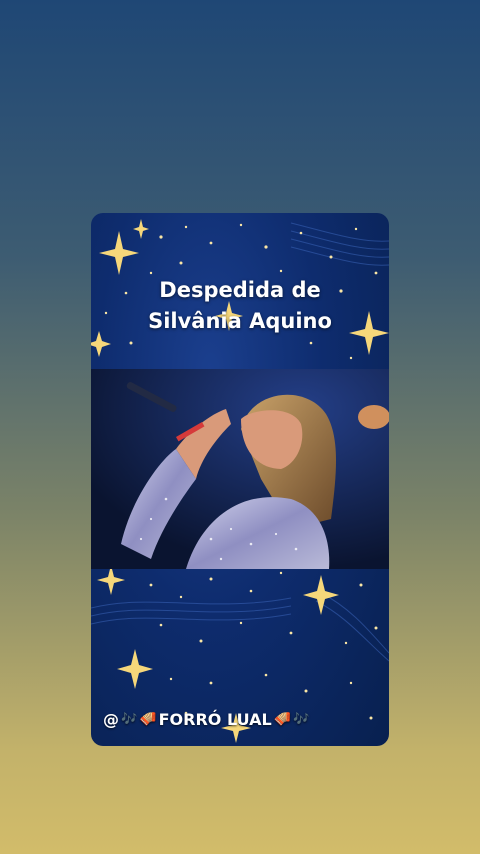 The width and height of the screenshot is (480, 854). What do you see at coordinates (111, 719) in the screenshot?
I see `at-symbol: @` at bounding box center [111, 719].